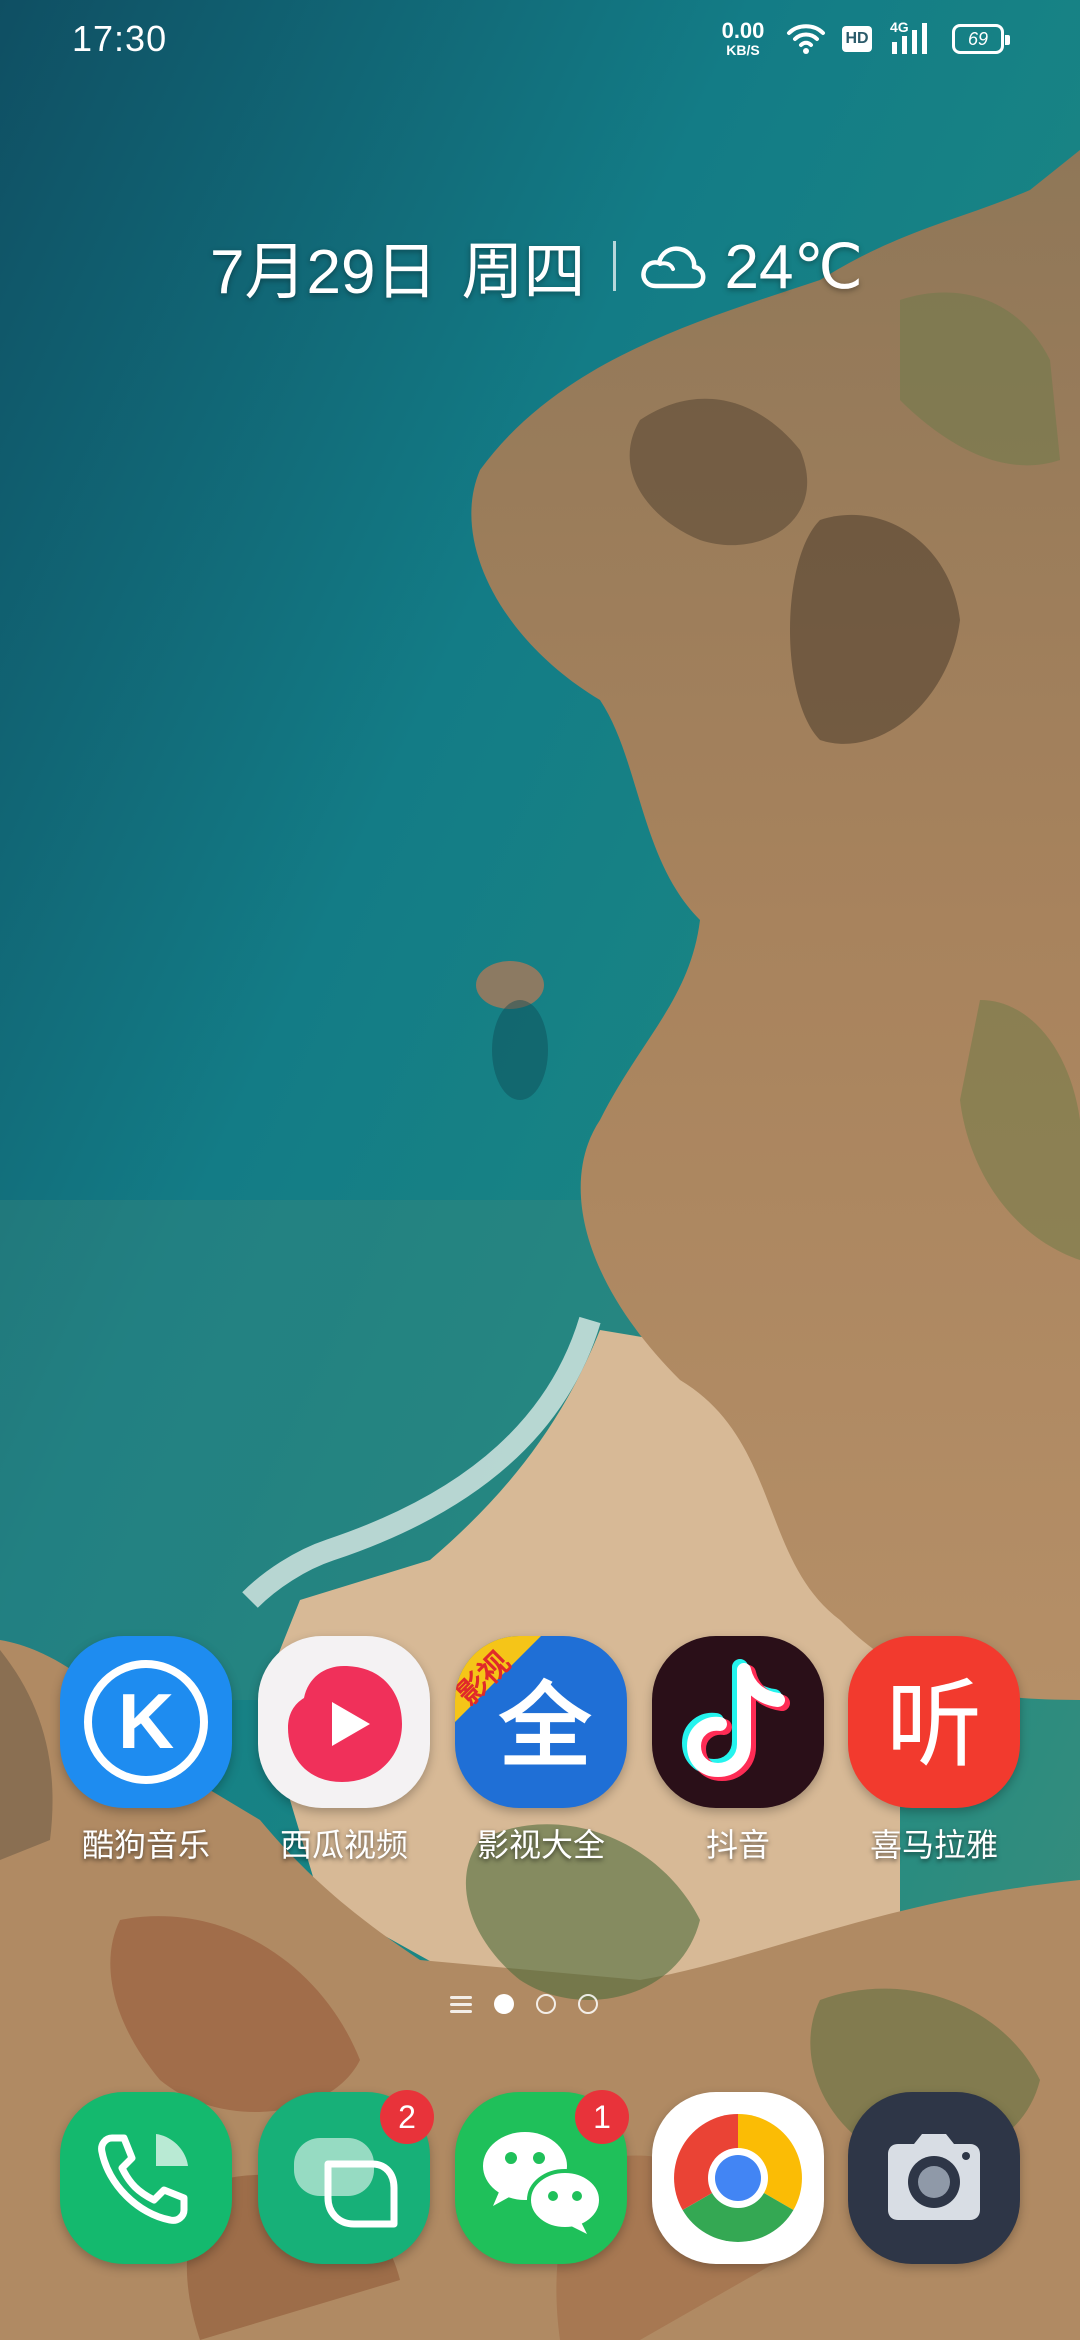  I want to click on phone-icon, so click(146, 2178).